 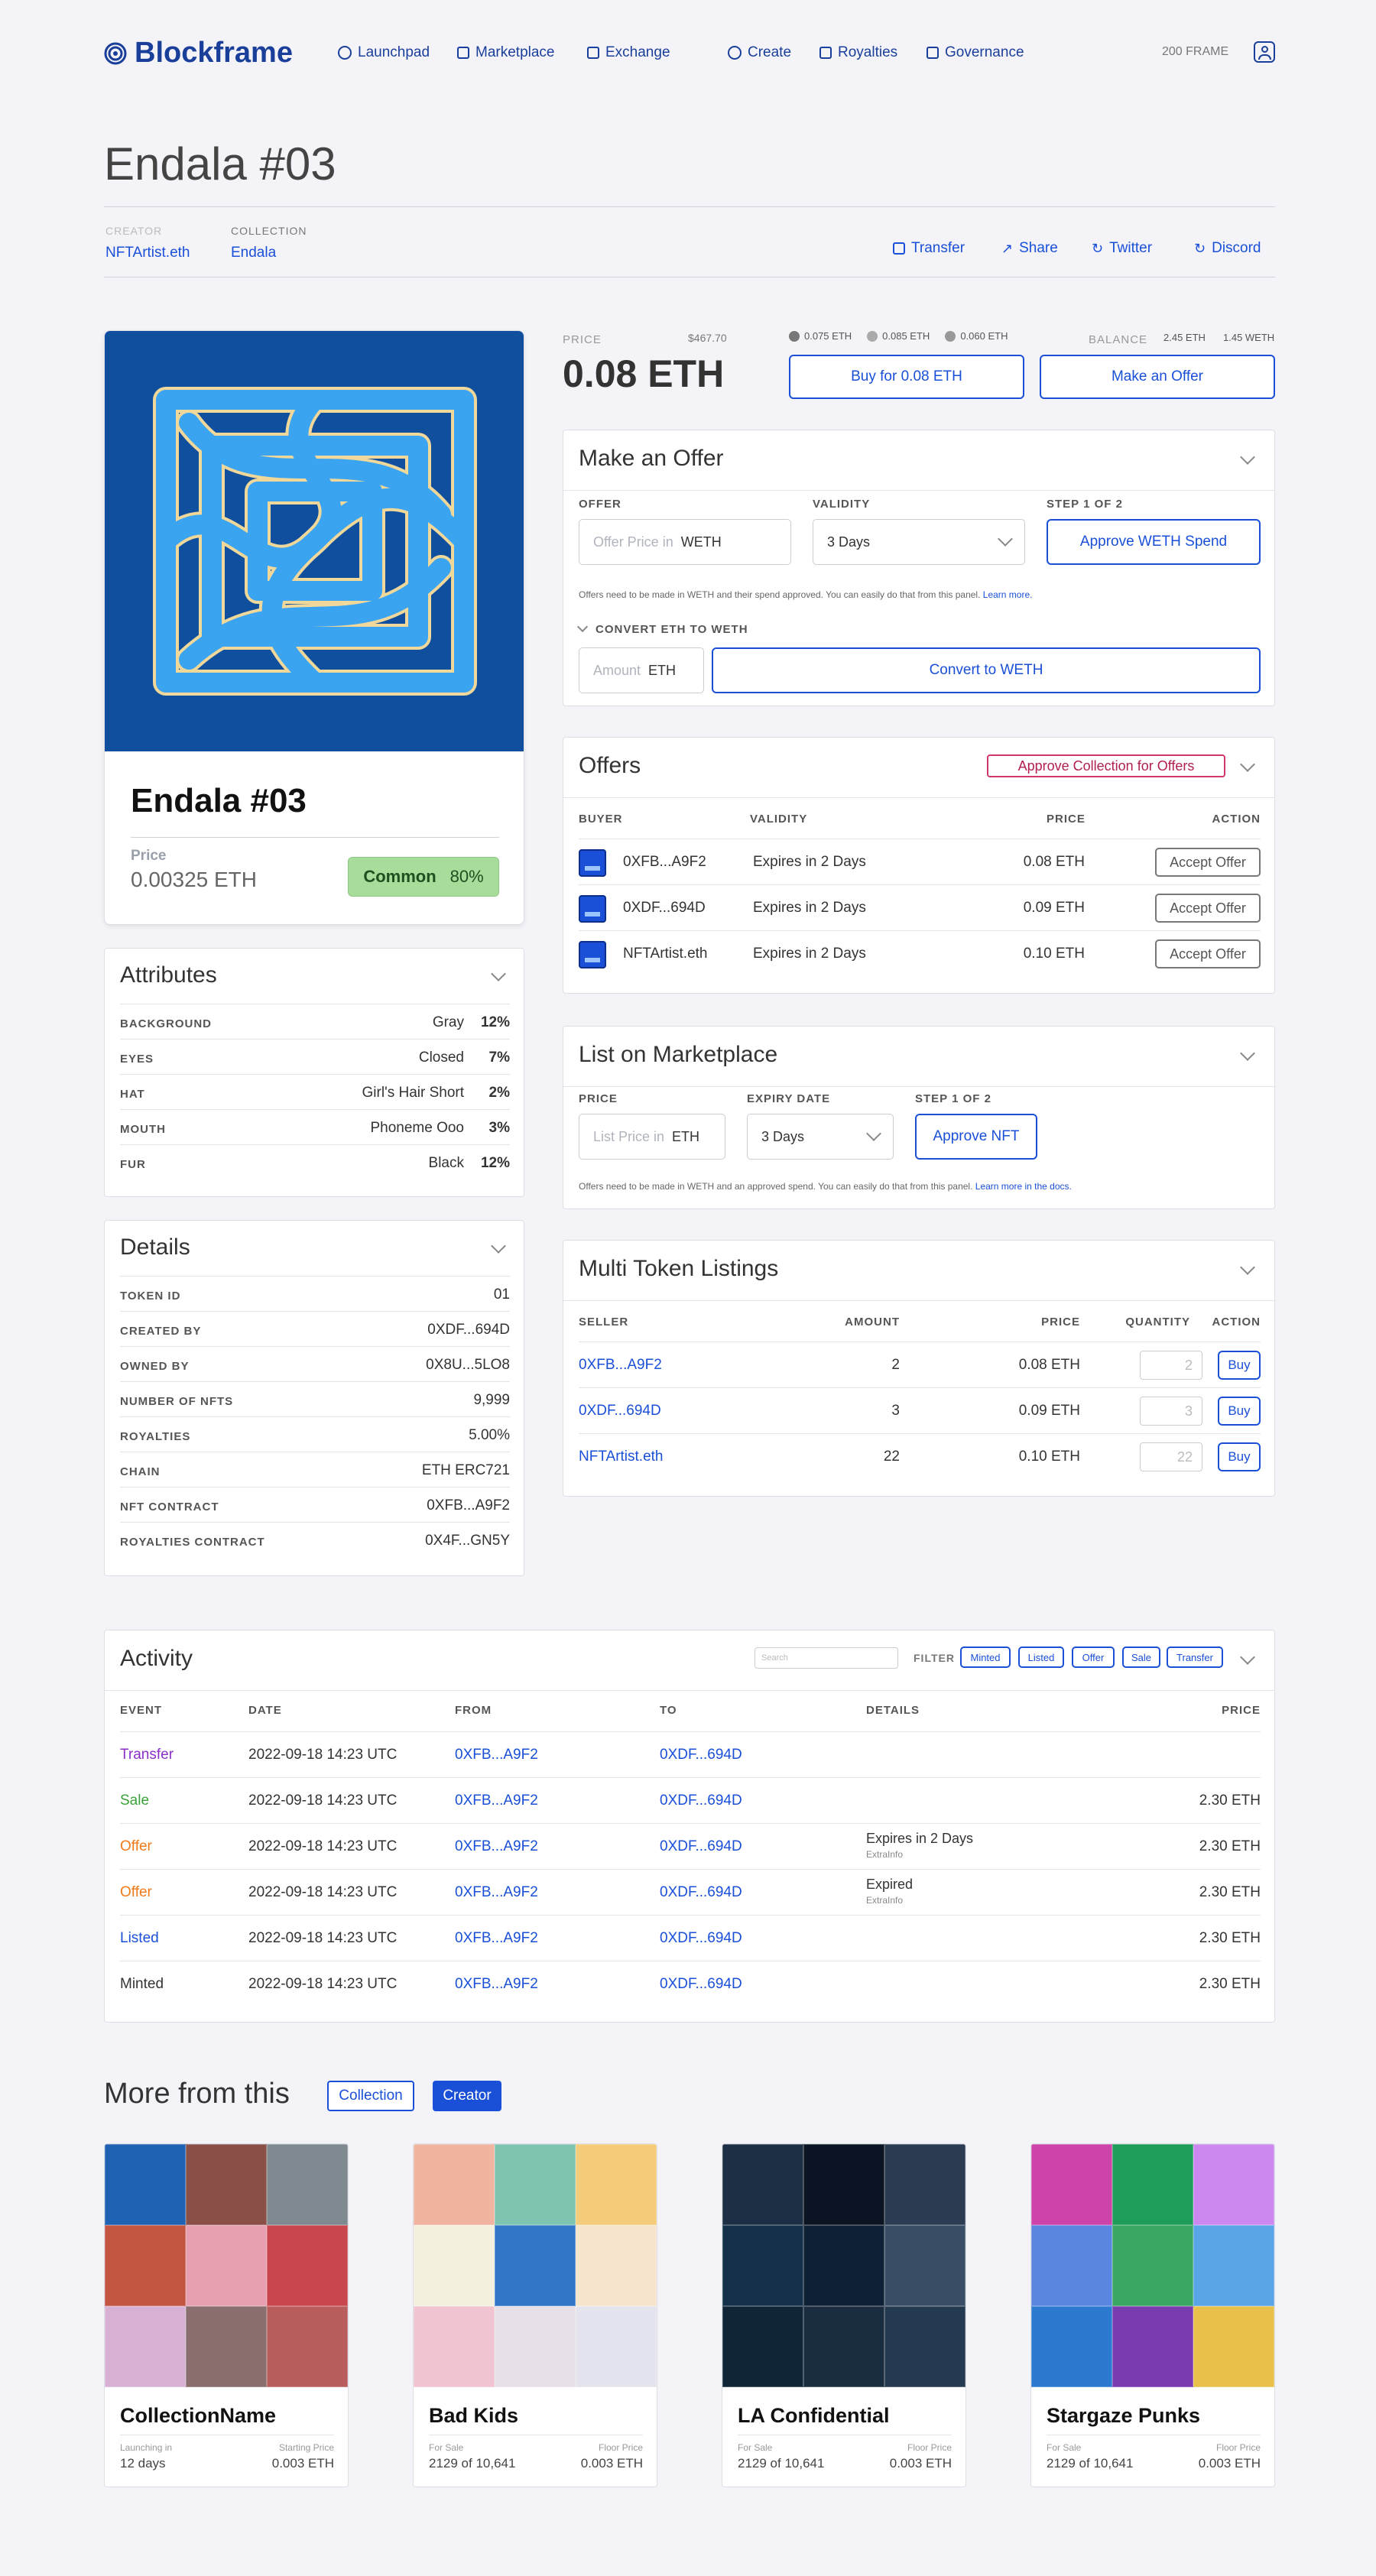 I want to click on frame-balance: 200 FRAME, so click(x=1196, y=51).